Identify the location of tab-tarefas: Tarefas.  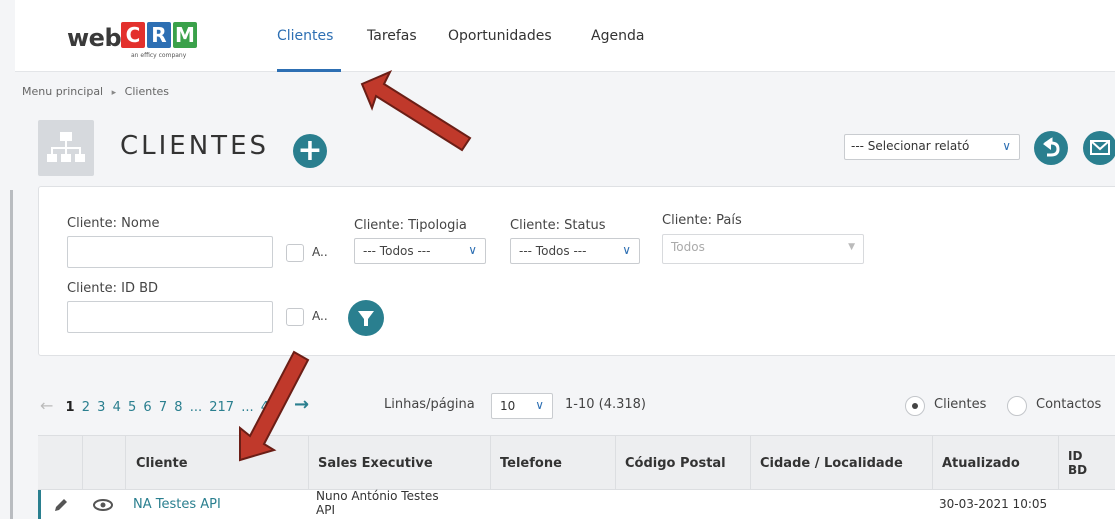
(392, 36).